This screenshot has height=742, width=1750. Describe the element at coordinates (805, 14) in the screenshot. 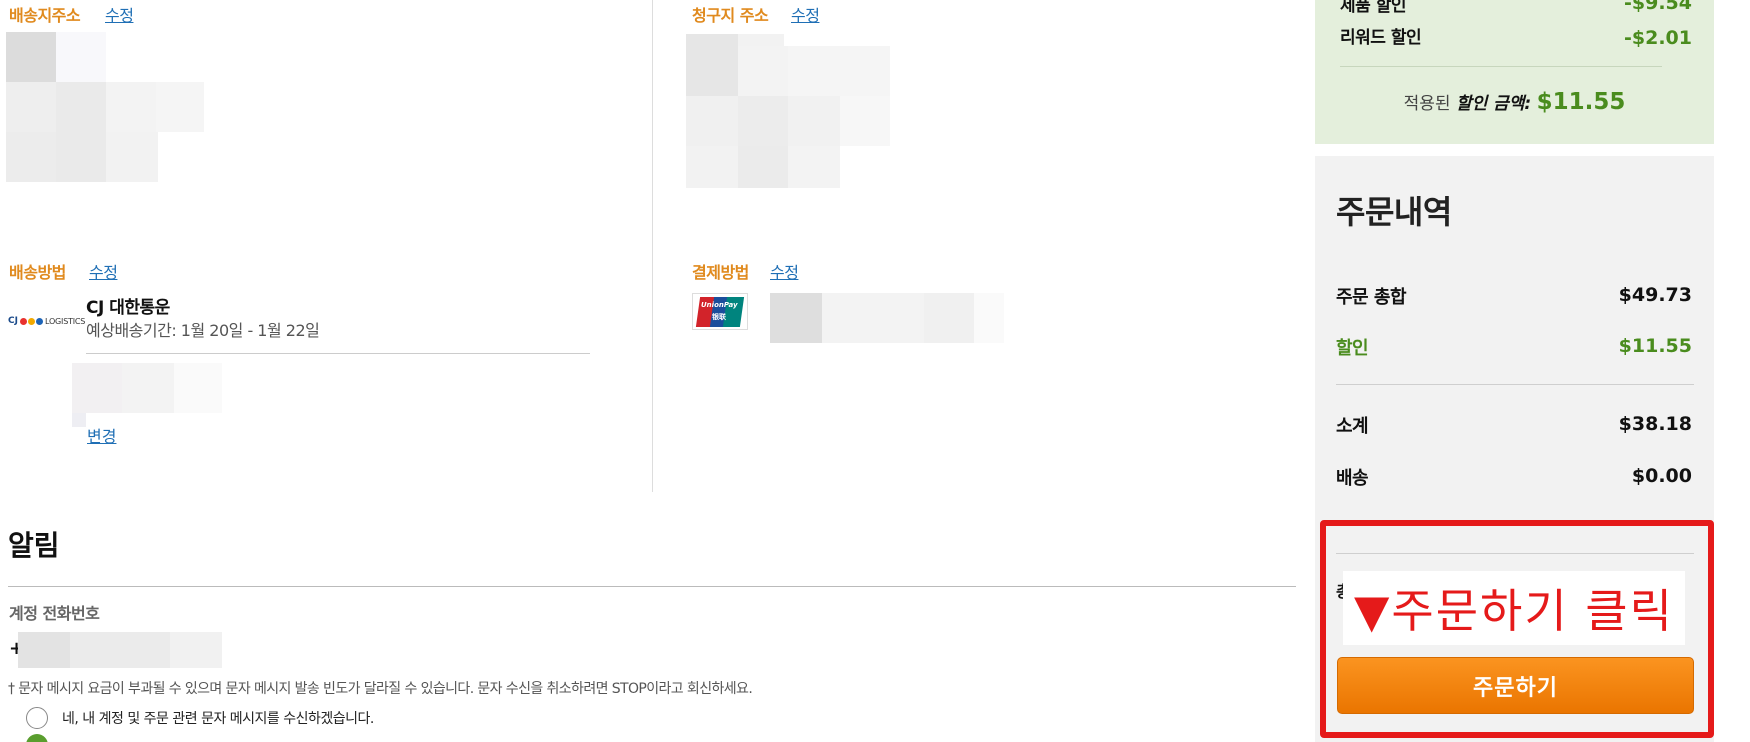

I see `billing-address-edit-link: 수정` at that location.